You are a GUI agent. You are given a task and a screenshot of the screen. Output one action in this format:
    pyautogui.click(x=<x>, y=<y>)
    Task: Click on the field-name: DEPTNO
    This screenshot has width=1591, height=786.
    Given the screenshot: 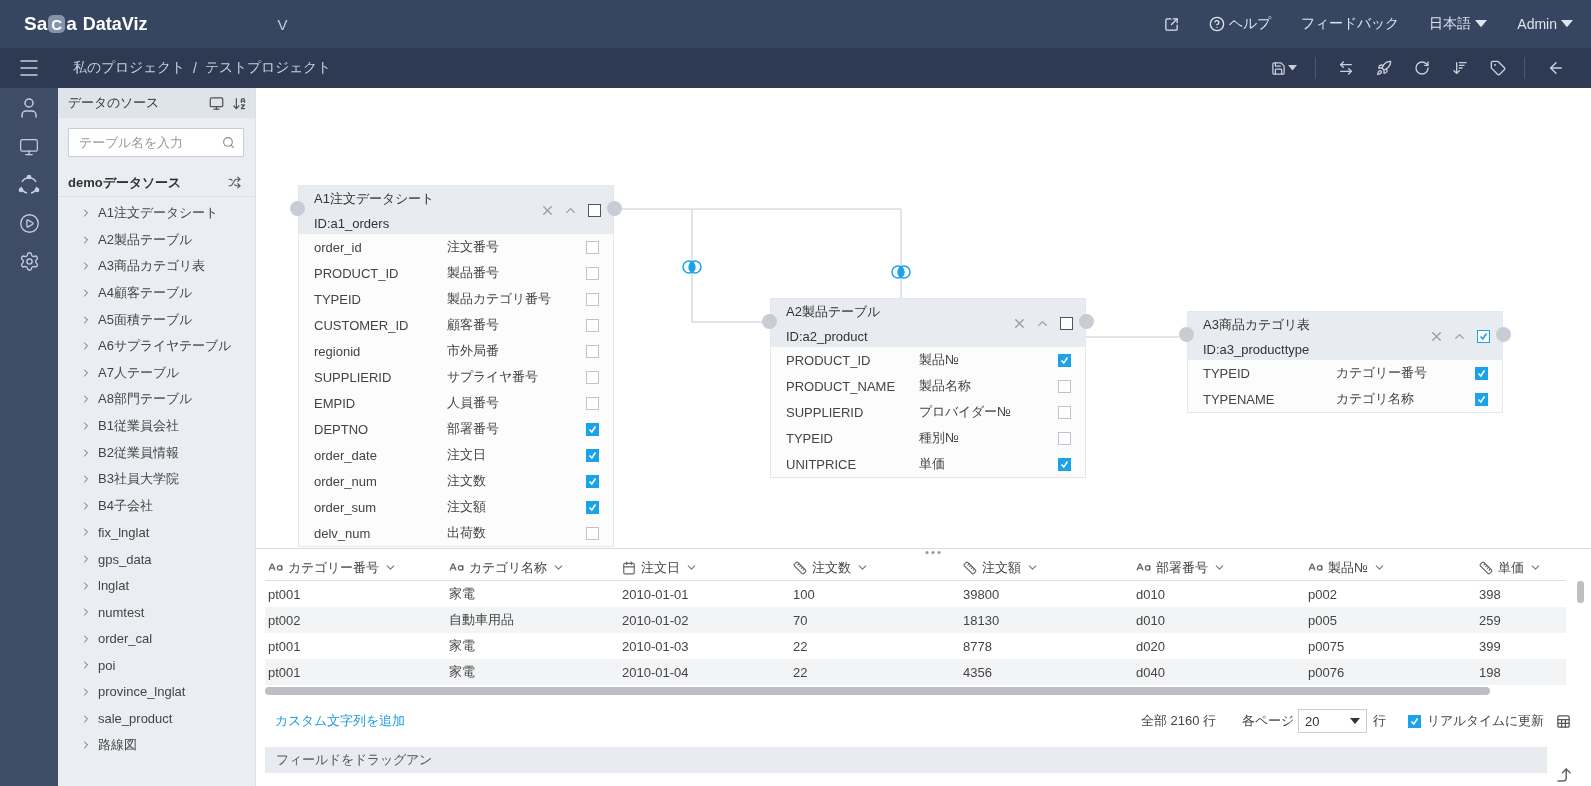 What is the action you would take?
    pyautogui.click(x=342, y=429)
    